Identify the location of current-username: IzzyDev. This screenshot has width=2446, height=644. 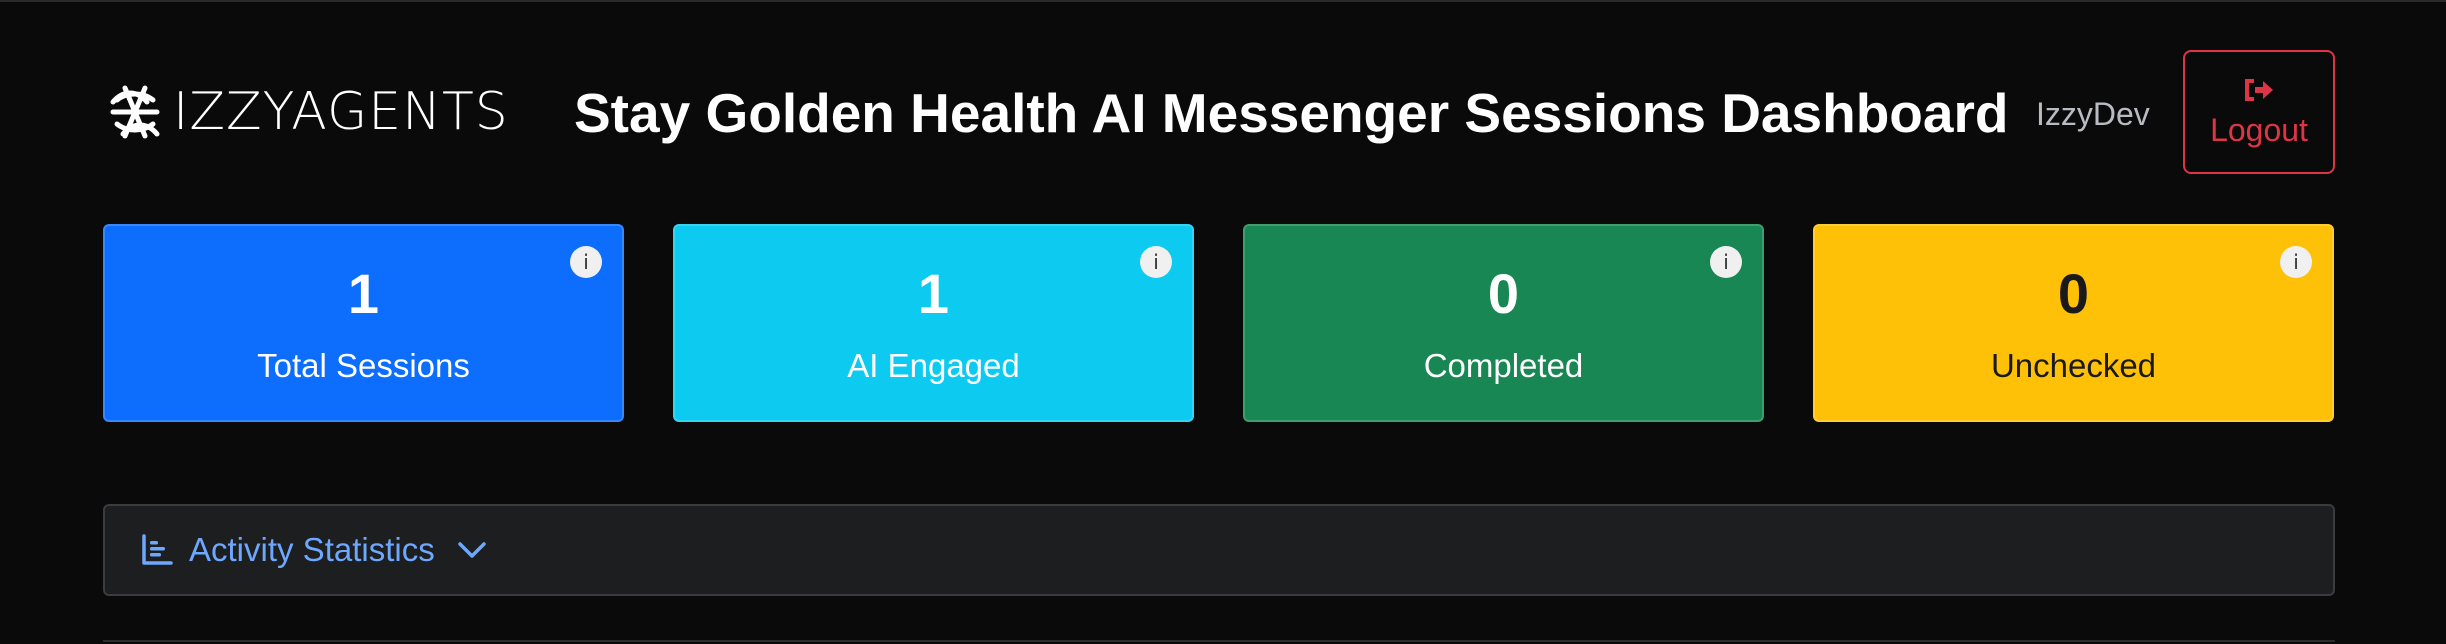
(2093, 114).